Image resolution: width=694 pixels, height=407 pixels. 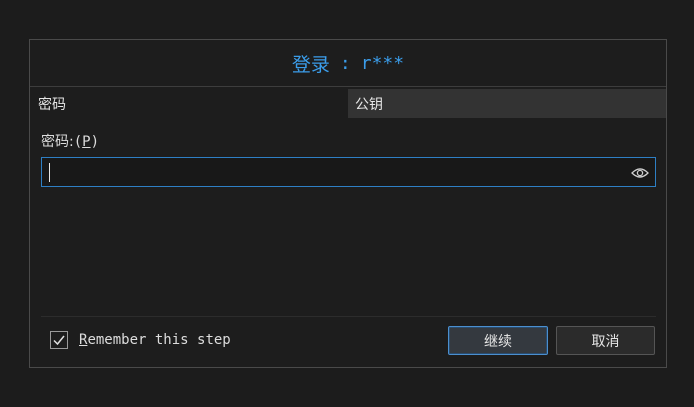 I want to click on password-label-mnemonic: P, so click(x=86, y=142).